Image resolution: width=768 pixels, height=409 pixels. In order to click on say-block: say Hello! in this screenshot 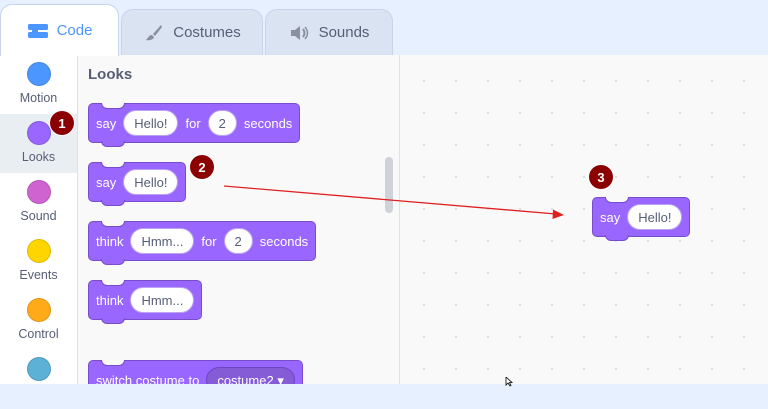, I will do `click(137, 184)`.